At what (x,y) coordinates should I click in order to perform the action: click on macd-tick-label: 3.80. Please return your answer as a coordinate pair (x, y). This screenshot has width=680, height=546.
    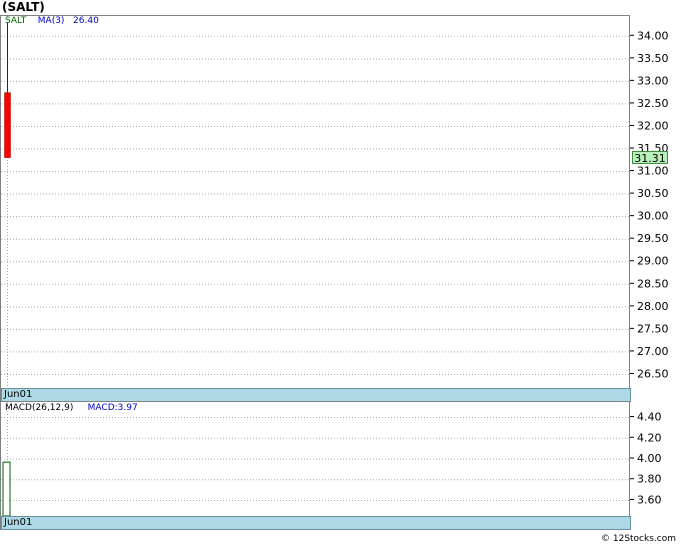
    Looking at the image, I should click on (649, 479).